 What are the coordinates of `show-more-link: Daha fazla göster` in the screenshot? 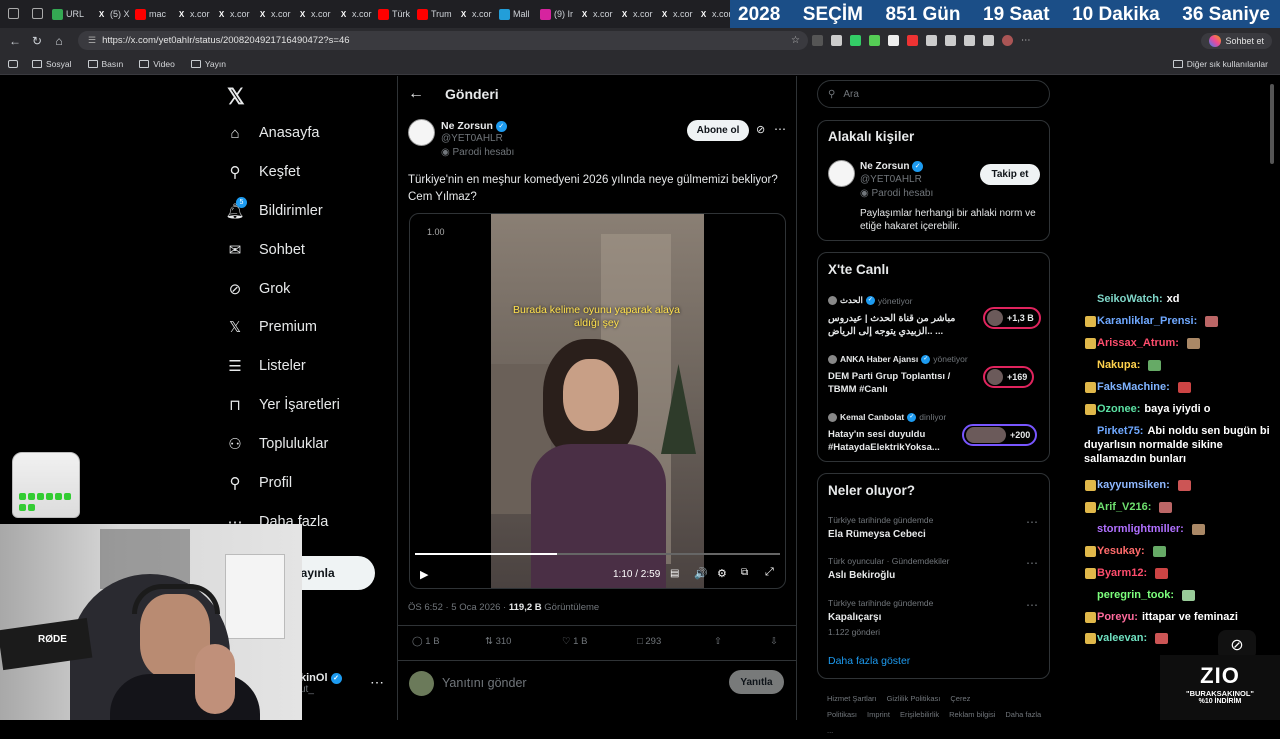 It's located at (869, 661).